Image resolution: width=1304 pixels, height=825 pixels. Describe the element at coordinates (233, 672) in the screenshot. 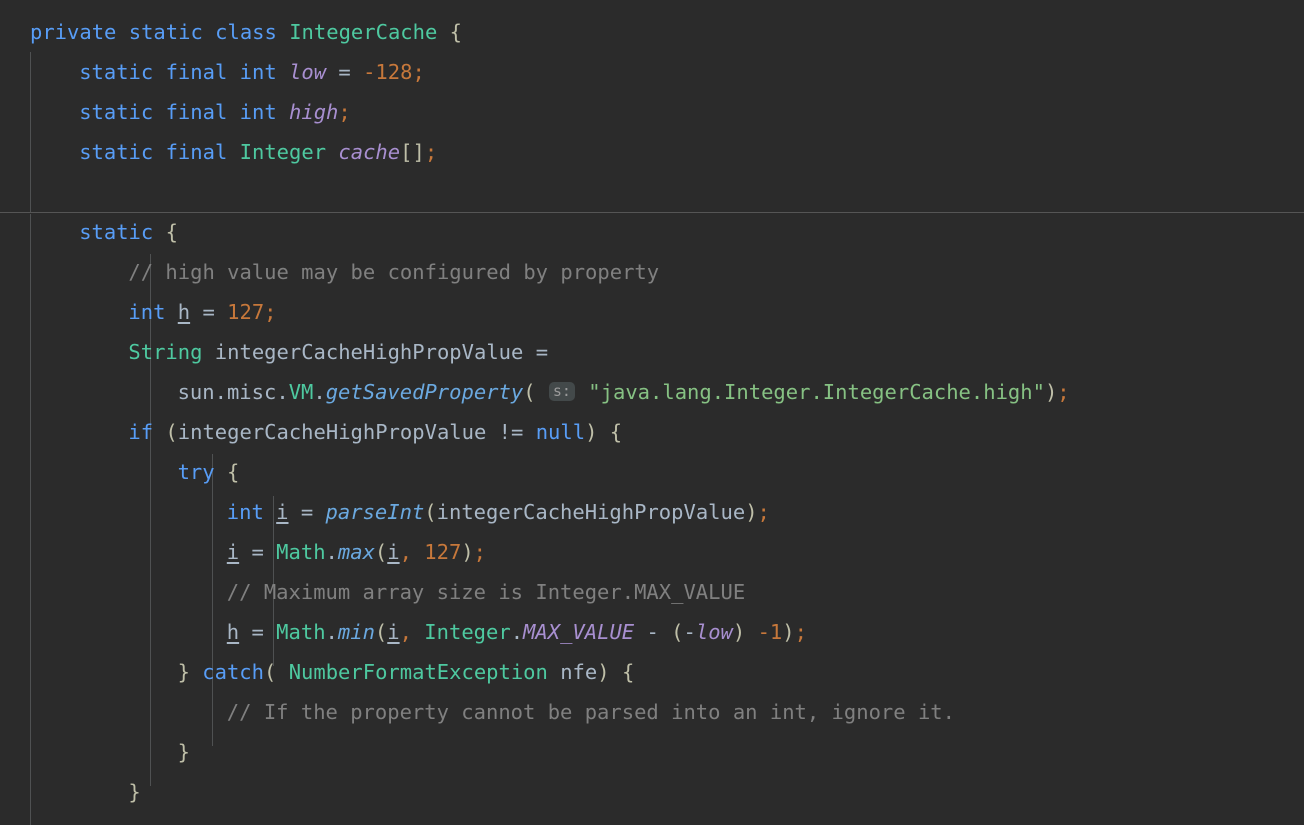

I see `code-token-kw: catch` at that location.